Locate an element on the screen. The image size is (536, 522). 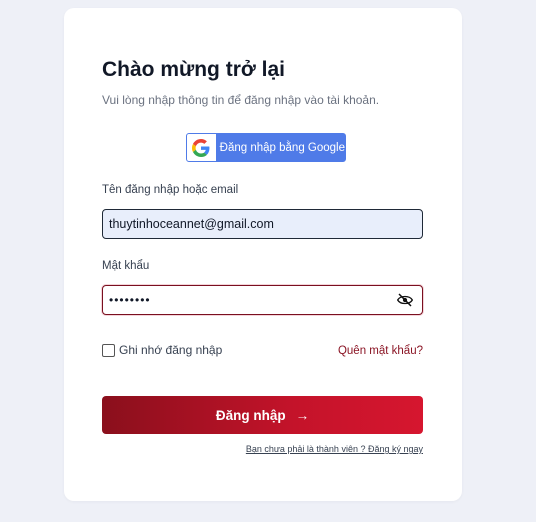
password-input: •••••••• is located at coordinates (262, 300).